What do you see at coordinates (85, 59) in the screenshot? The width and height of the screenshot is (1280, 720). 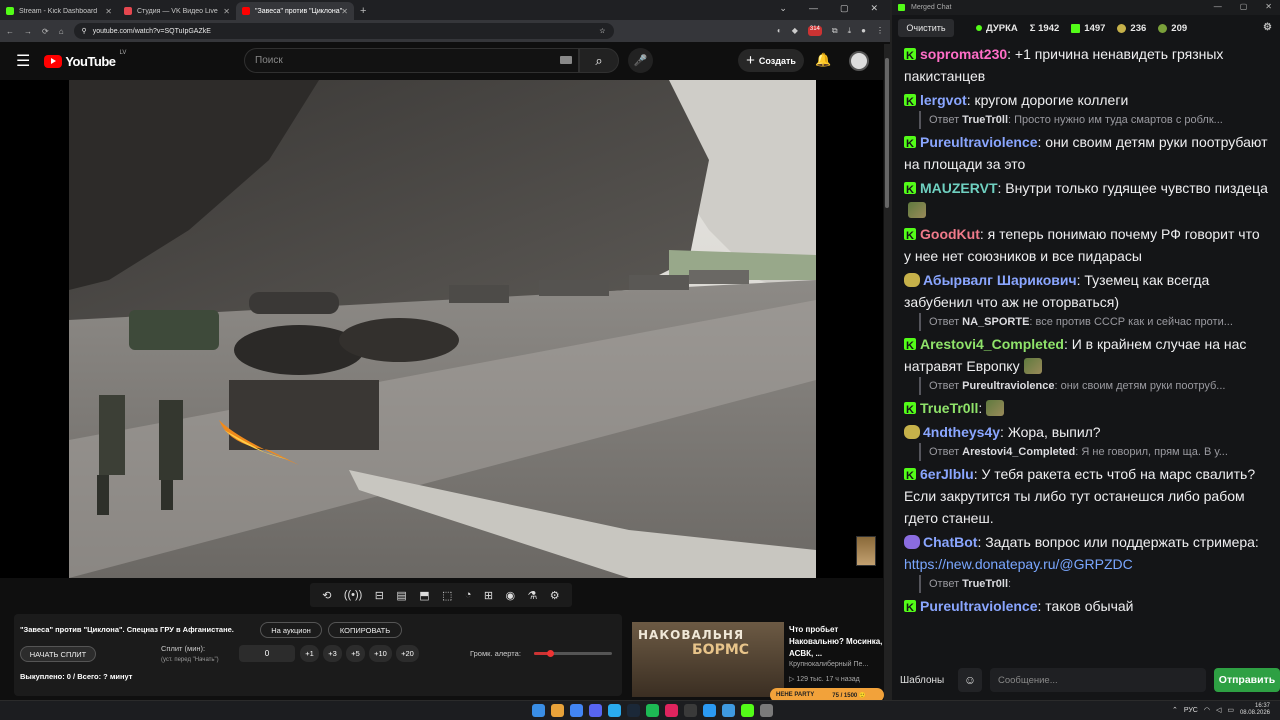 I see `youtube-logo: YouTube LV` at bounding box center [85, 59].